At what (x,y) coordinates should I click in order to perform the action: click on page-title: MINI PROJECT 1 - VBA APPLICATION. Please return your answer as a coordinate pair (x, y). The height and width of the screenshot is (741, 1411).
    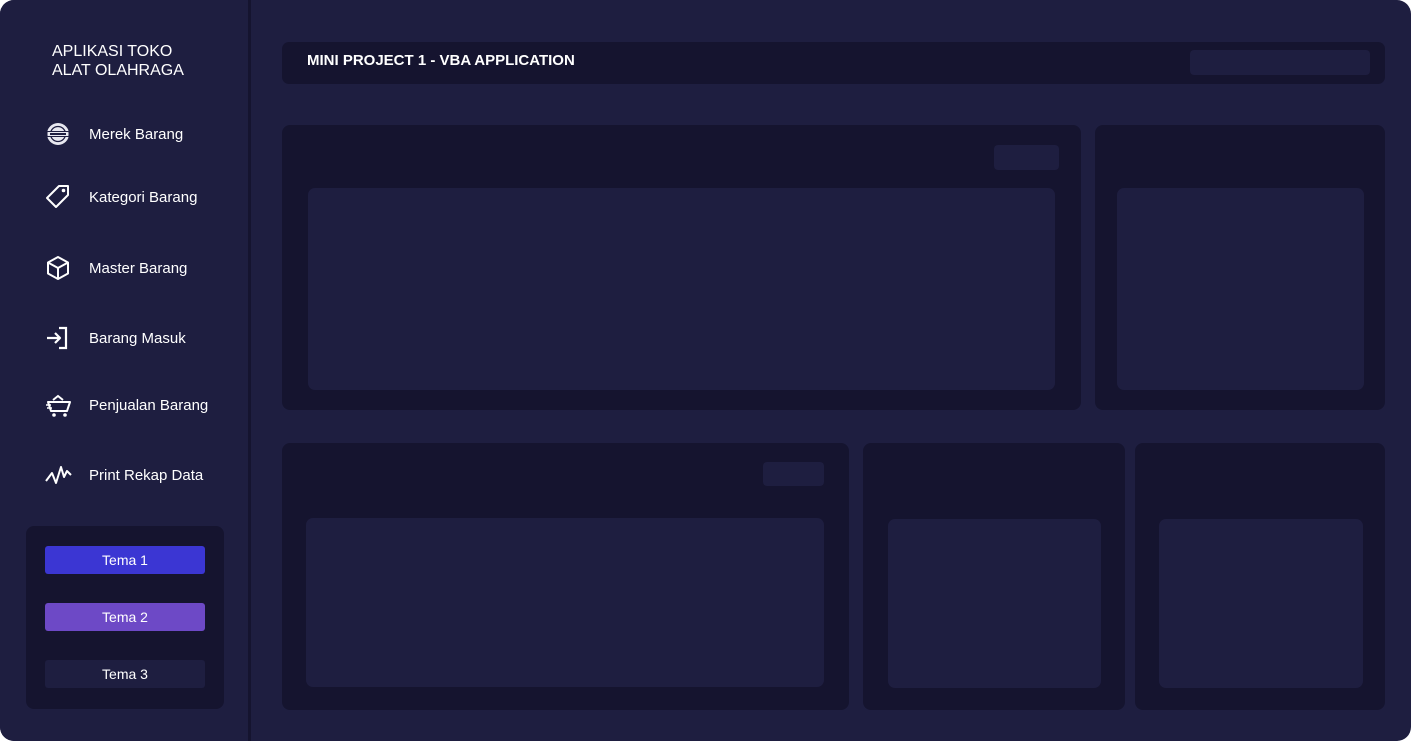
    Looking at the image, I should click on (441, 60).